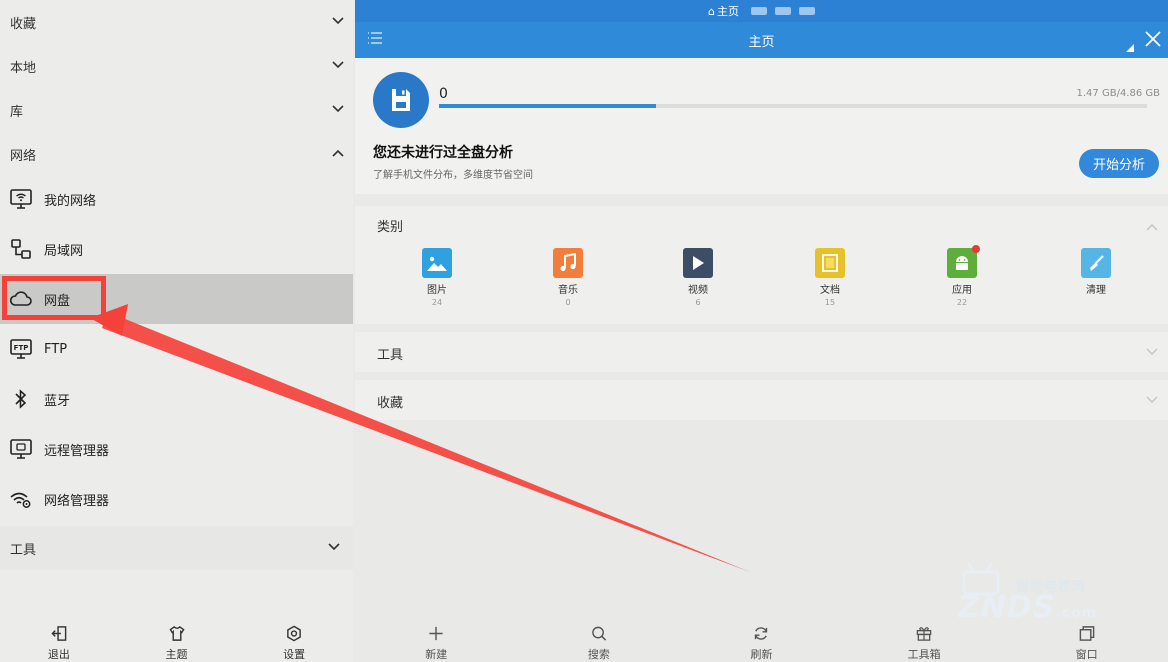 This screenshot has height=662, width=1168. What do you see at coordinates (294, 633) in the screenshot?
I see `gear-icon` at bounding box center [294, 633].